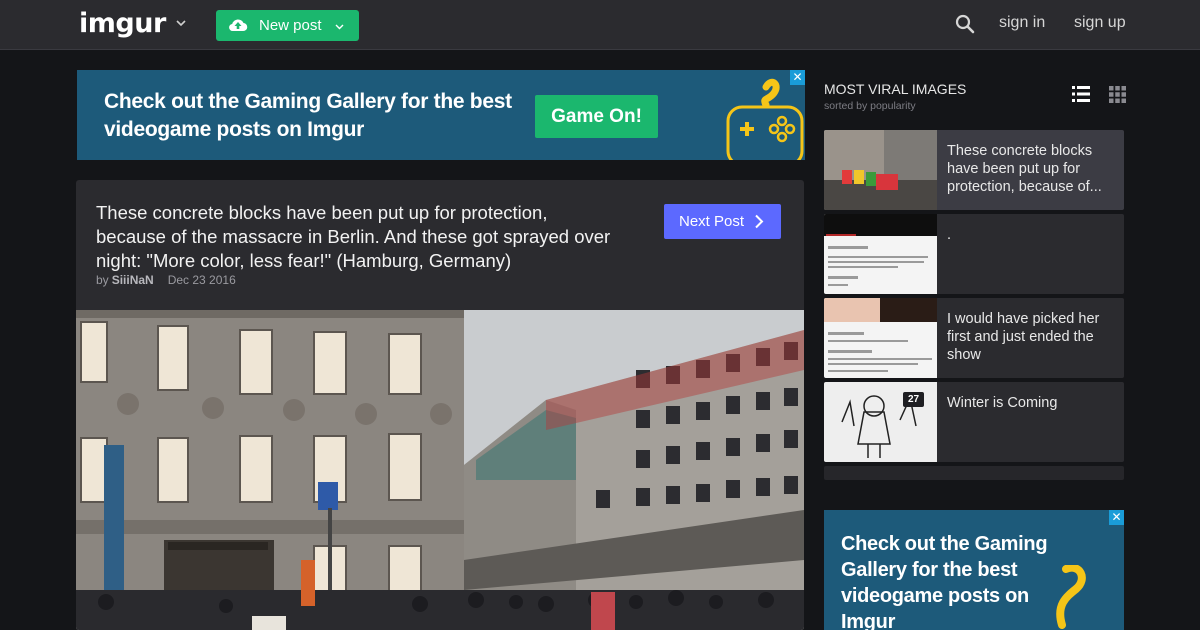 The image size is (1200, 630). I want to click on next-post-label: Next Post, so click(712, 221).